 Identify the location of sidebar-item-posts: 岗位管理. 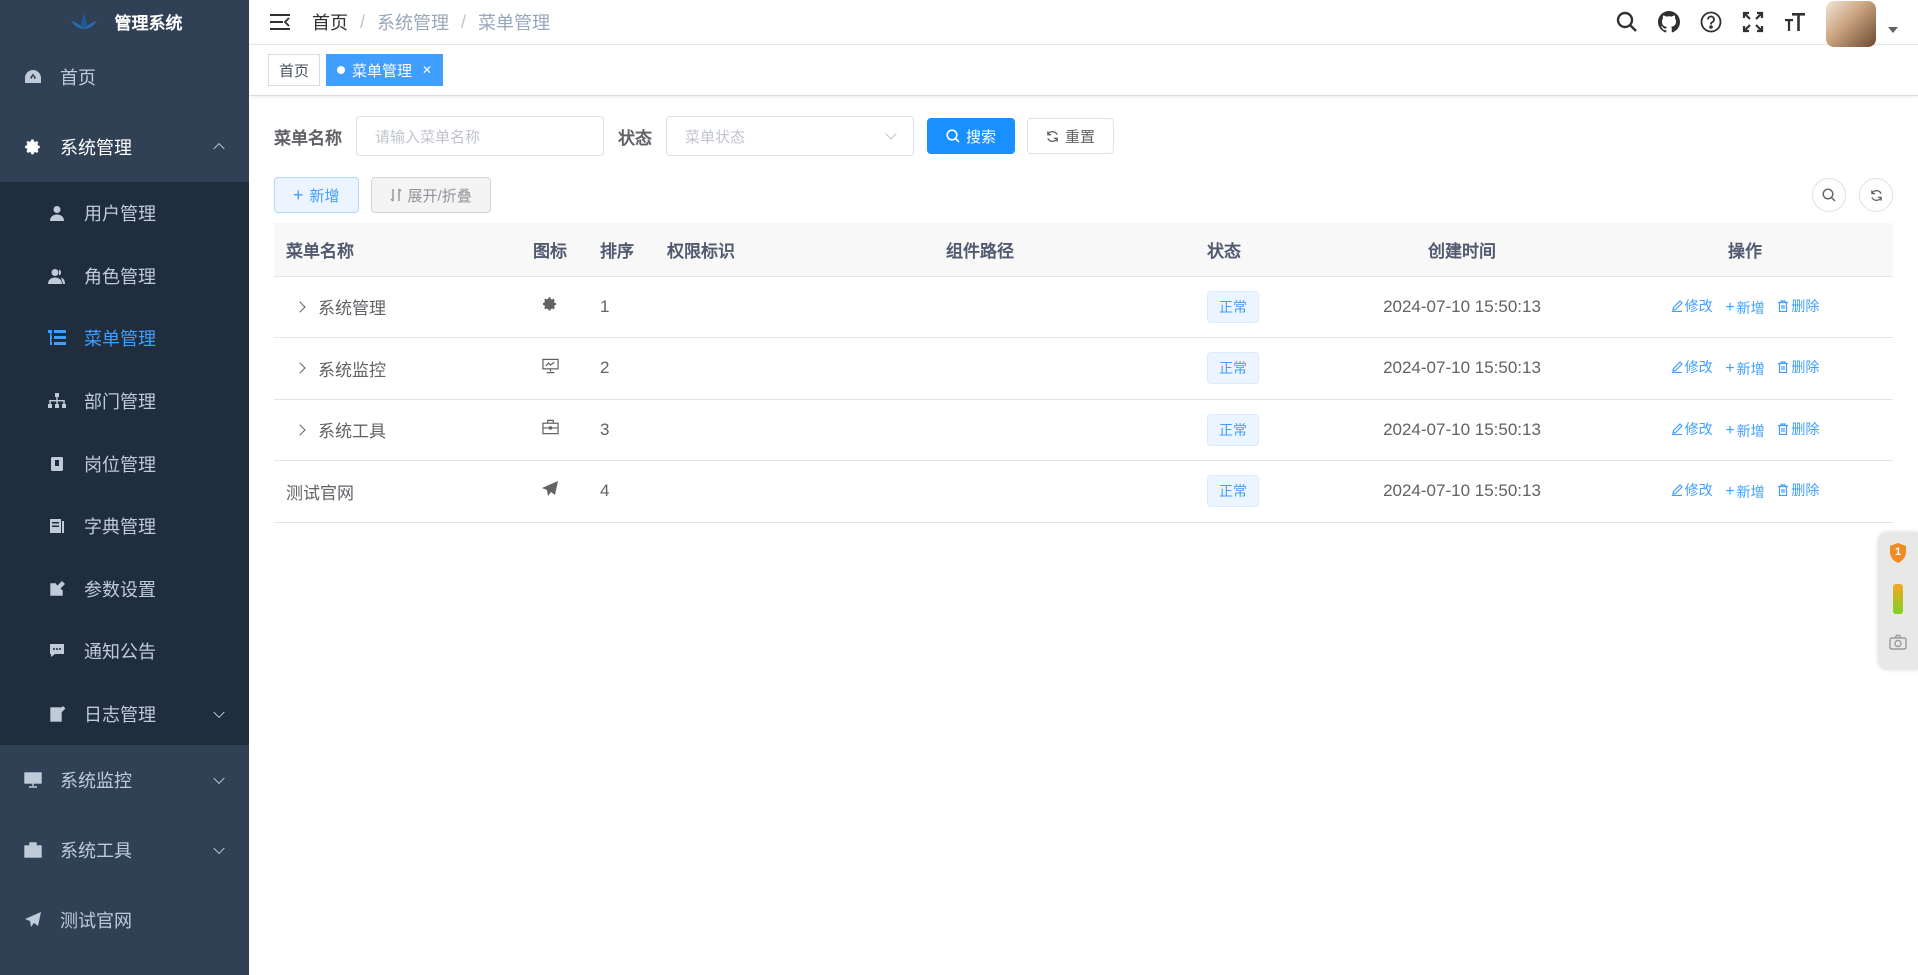
(124, 463).